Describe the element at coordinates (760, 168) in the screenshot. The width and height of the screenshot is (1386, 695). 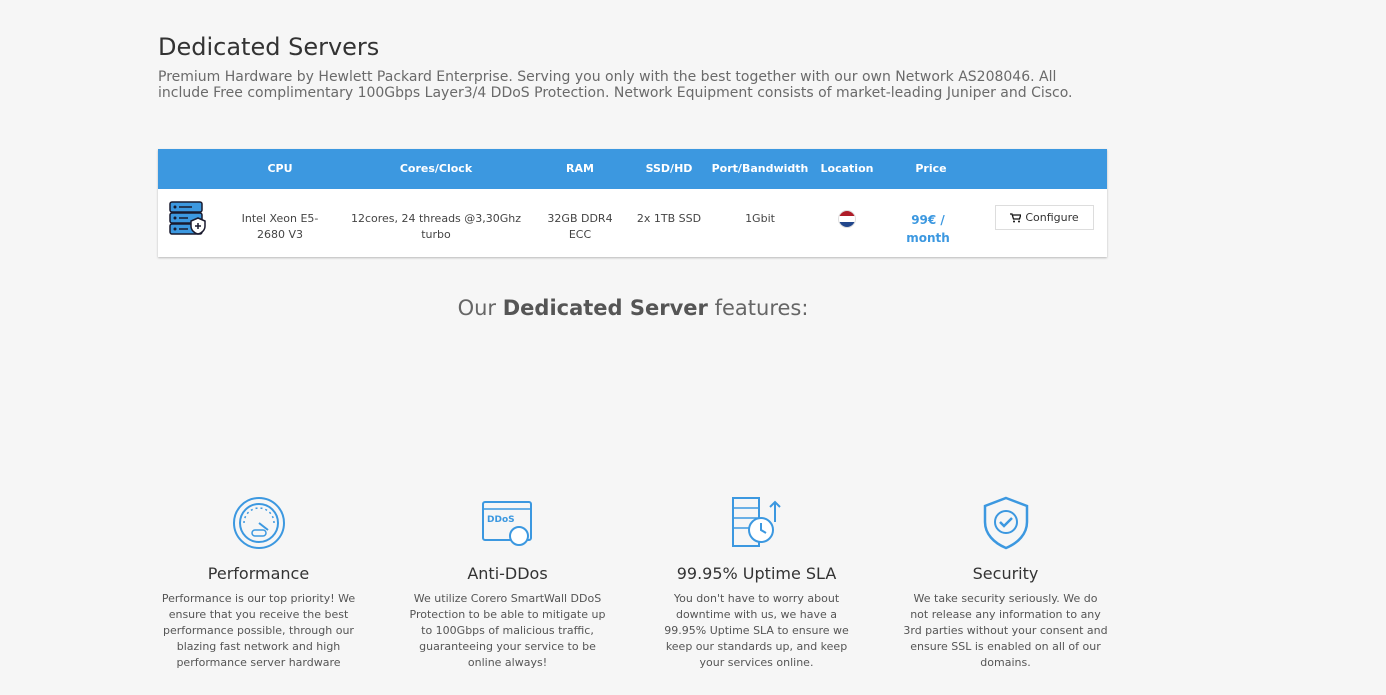
I see `header-port: Port/Bandwidth` at that location.